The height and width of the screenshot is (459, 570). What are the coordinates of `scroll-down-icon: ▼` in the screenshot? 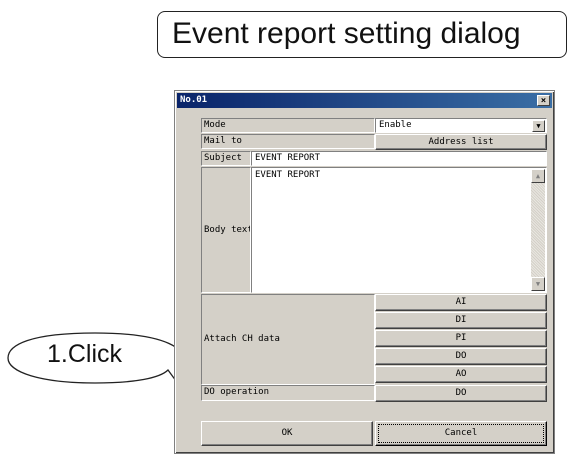 It's located at (538, 284).